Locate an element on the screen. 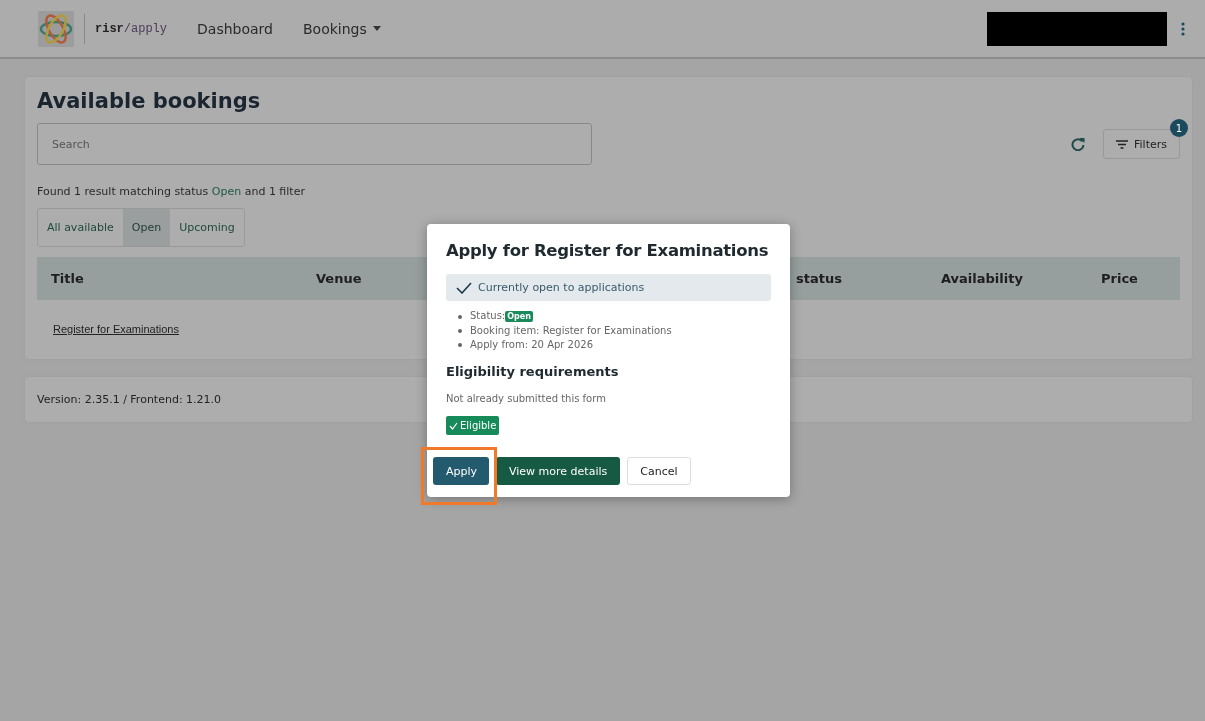 Image resolution: width=1205 pixels, height=721 pixels. booking-link: Register for Examinations is located at coordinates (116, 329).